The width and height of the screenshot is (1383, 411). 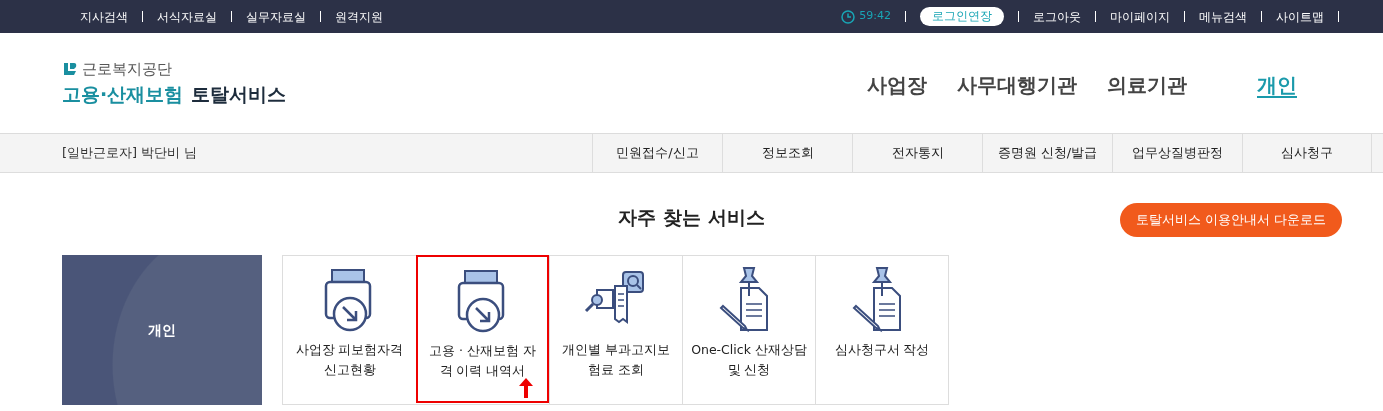 I want to click on main-nav-tab: 사무대행기관, so click(x=1017, y=85).